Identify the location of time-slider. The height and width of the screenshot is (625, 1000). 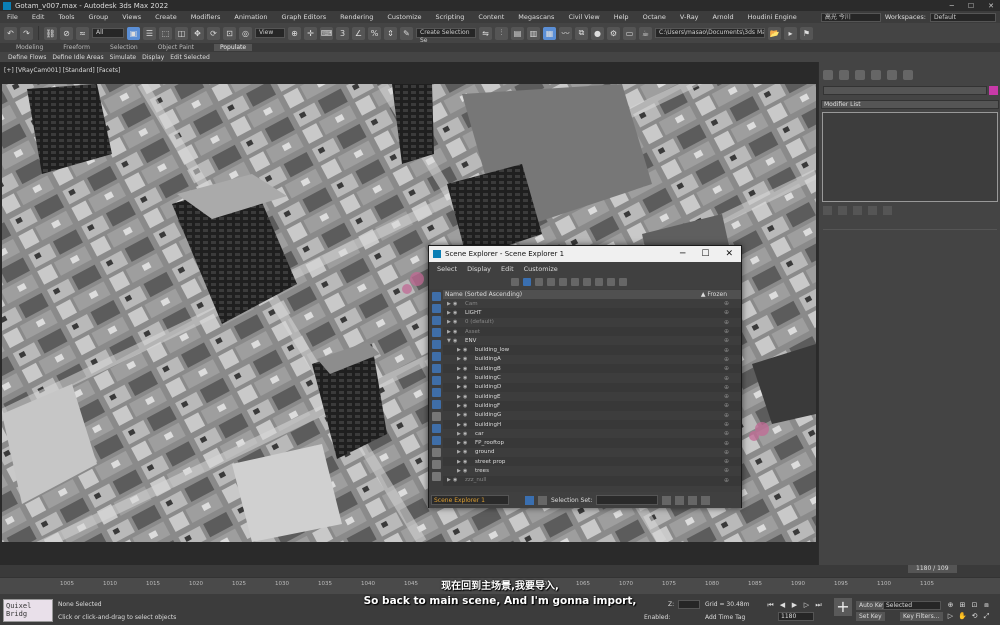
(500, 571).